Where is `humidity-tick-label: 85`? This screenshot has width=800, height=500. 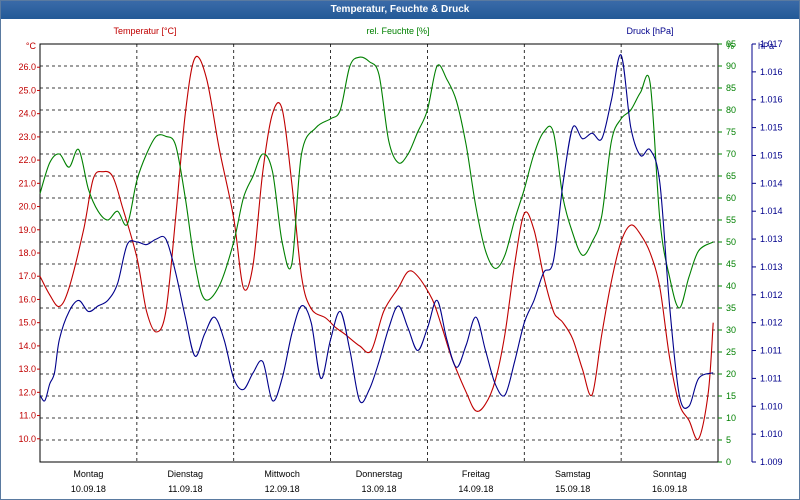 humidity-tick-label: 85 is located at coordinates (731, 88).